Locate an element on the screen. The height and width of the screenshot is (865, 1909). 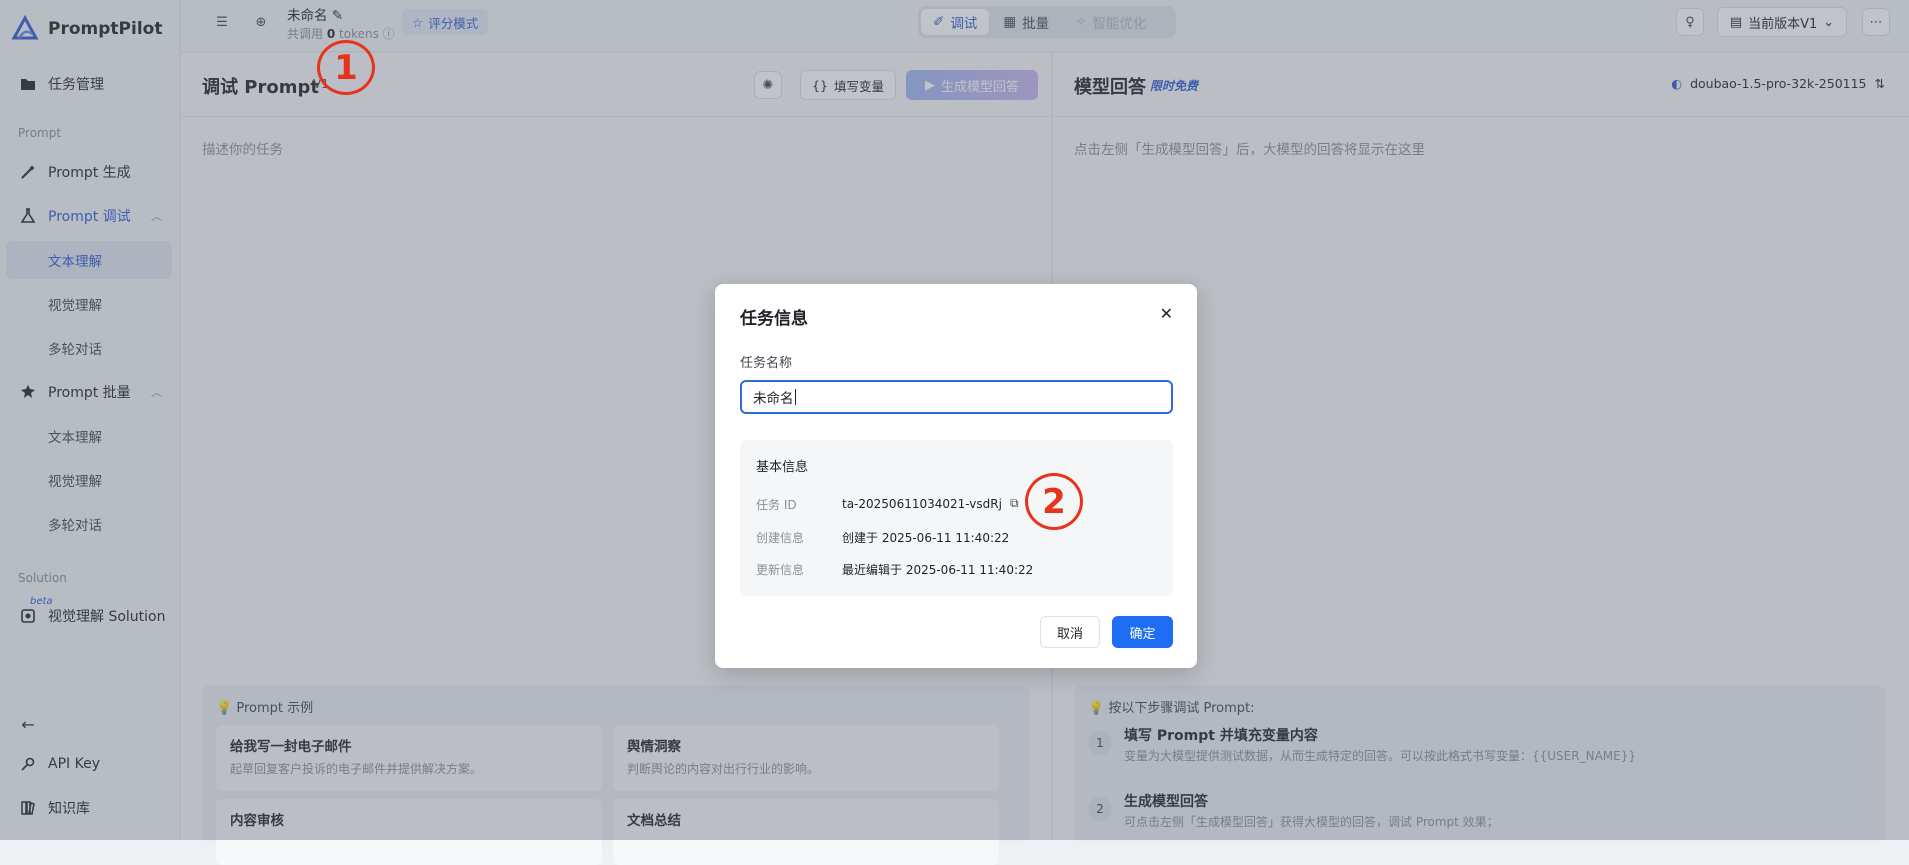
task-name-input-value: 未命名 is located at coordinates (773, 399).